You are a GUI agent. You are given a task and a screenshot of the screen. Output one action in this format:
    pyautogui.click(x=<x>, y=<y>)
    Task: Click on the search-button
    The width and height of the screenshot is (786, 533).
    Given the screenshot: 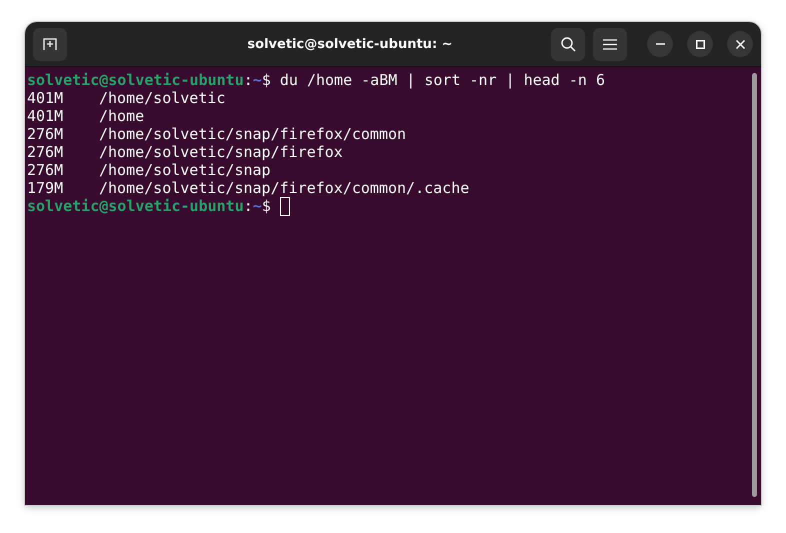 What is the action you would take?
    pyautogui.click(x=568, y=44)
    